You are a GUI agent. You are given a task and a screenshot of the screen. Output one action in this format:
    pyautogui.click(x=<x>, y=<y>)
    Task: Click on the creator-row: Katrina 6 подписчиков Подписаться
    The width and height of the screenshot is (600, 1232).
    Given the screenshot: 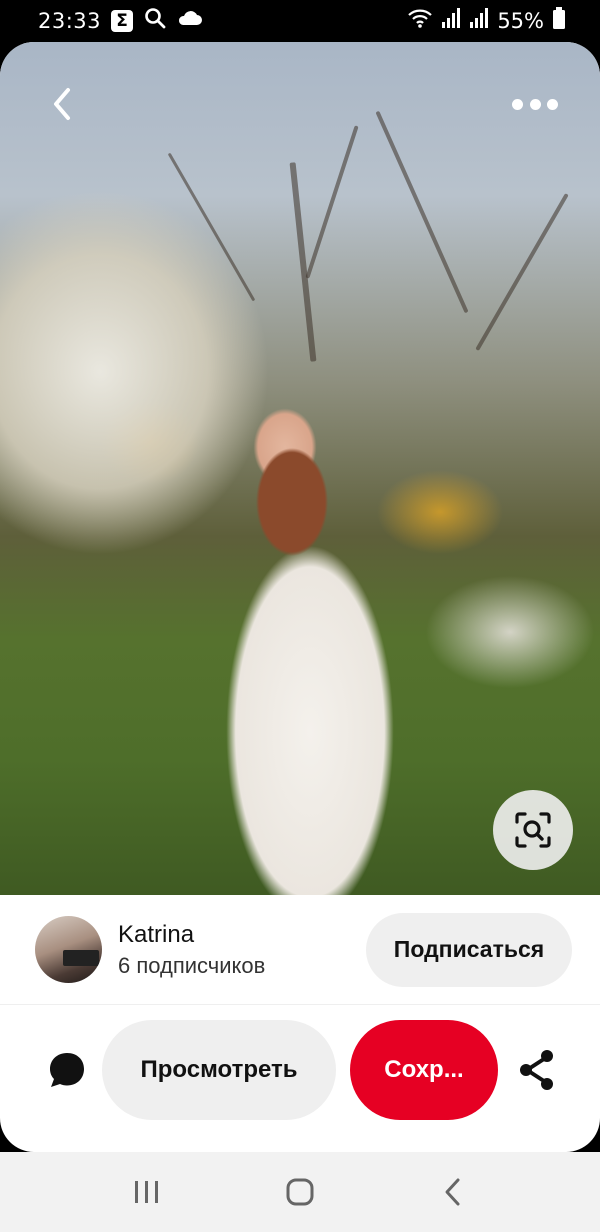 What is the action you would take?
    pyautogui.click(x=300, y=950)
    